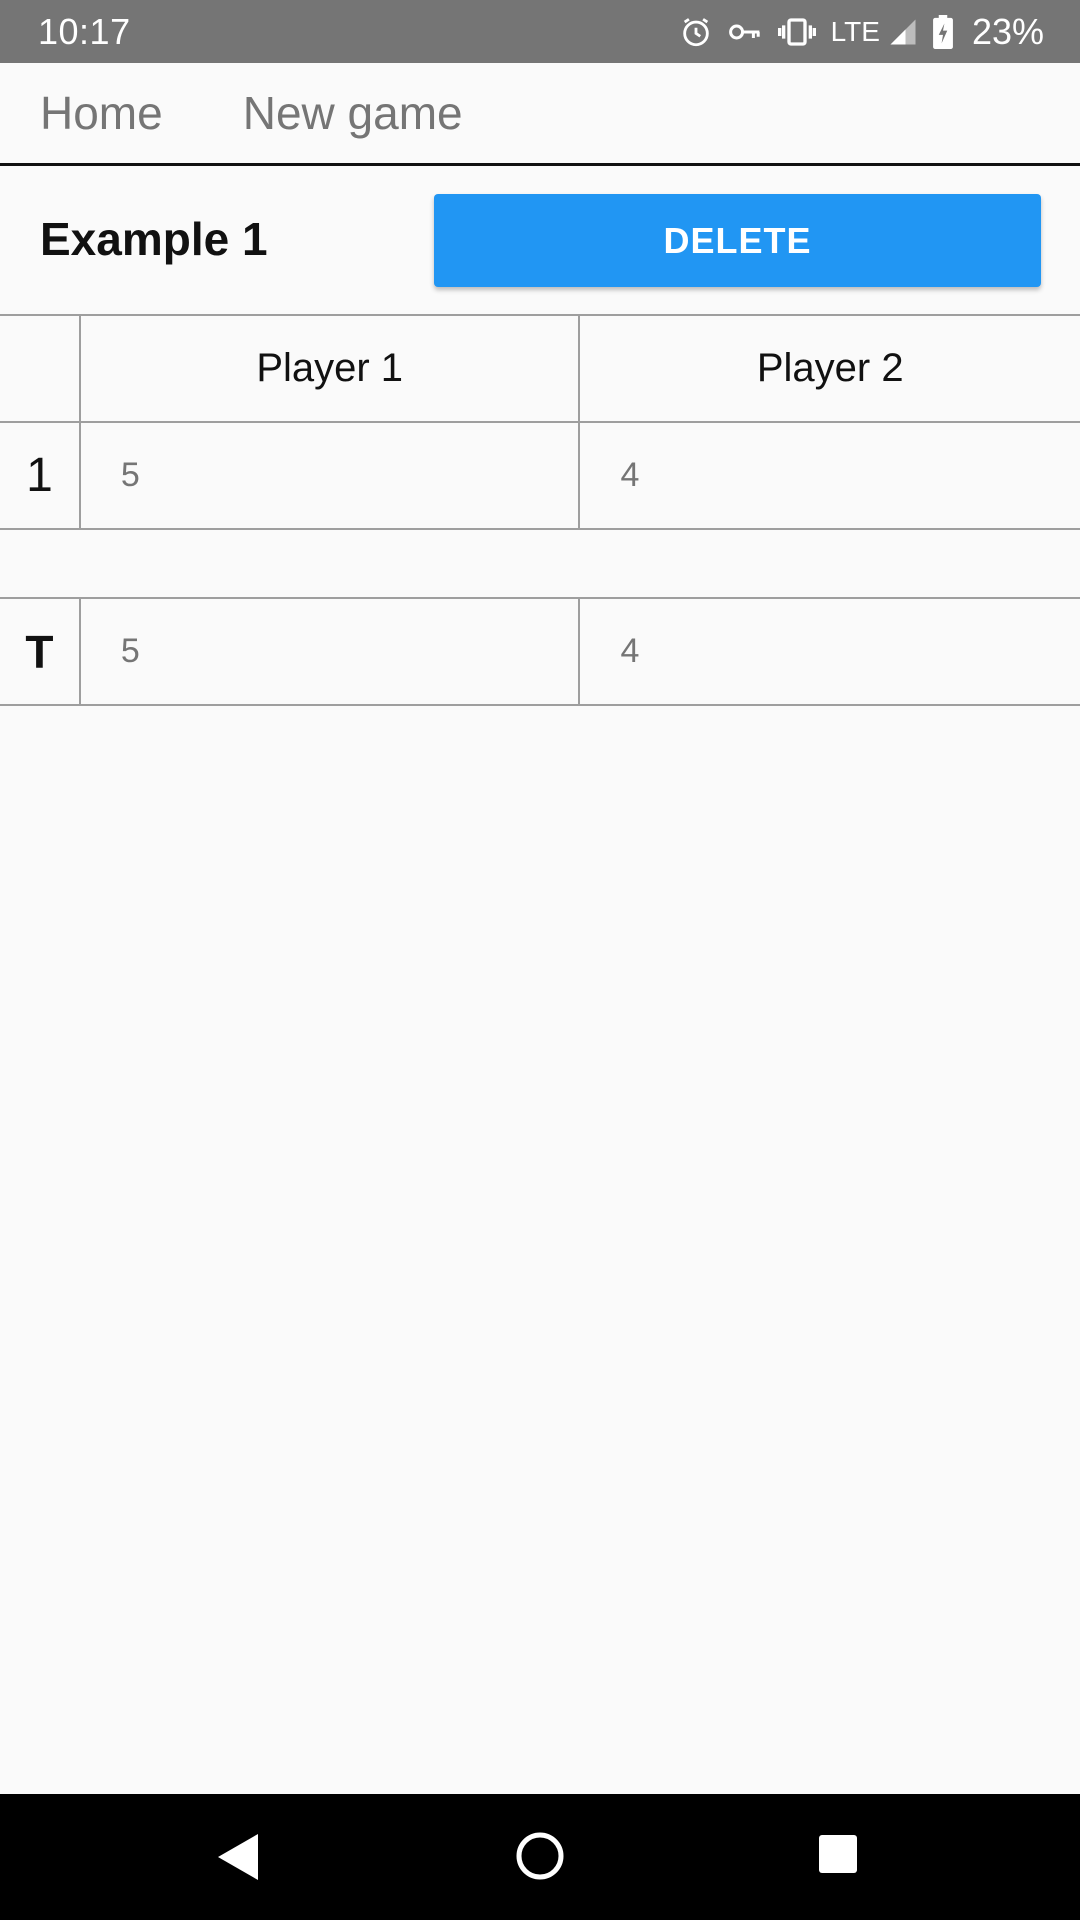 This screenshot has height=1920, width=1080. Describe the element at coordinates (797, 32) in the screenshot. I see `vibrate-icon` at that location.